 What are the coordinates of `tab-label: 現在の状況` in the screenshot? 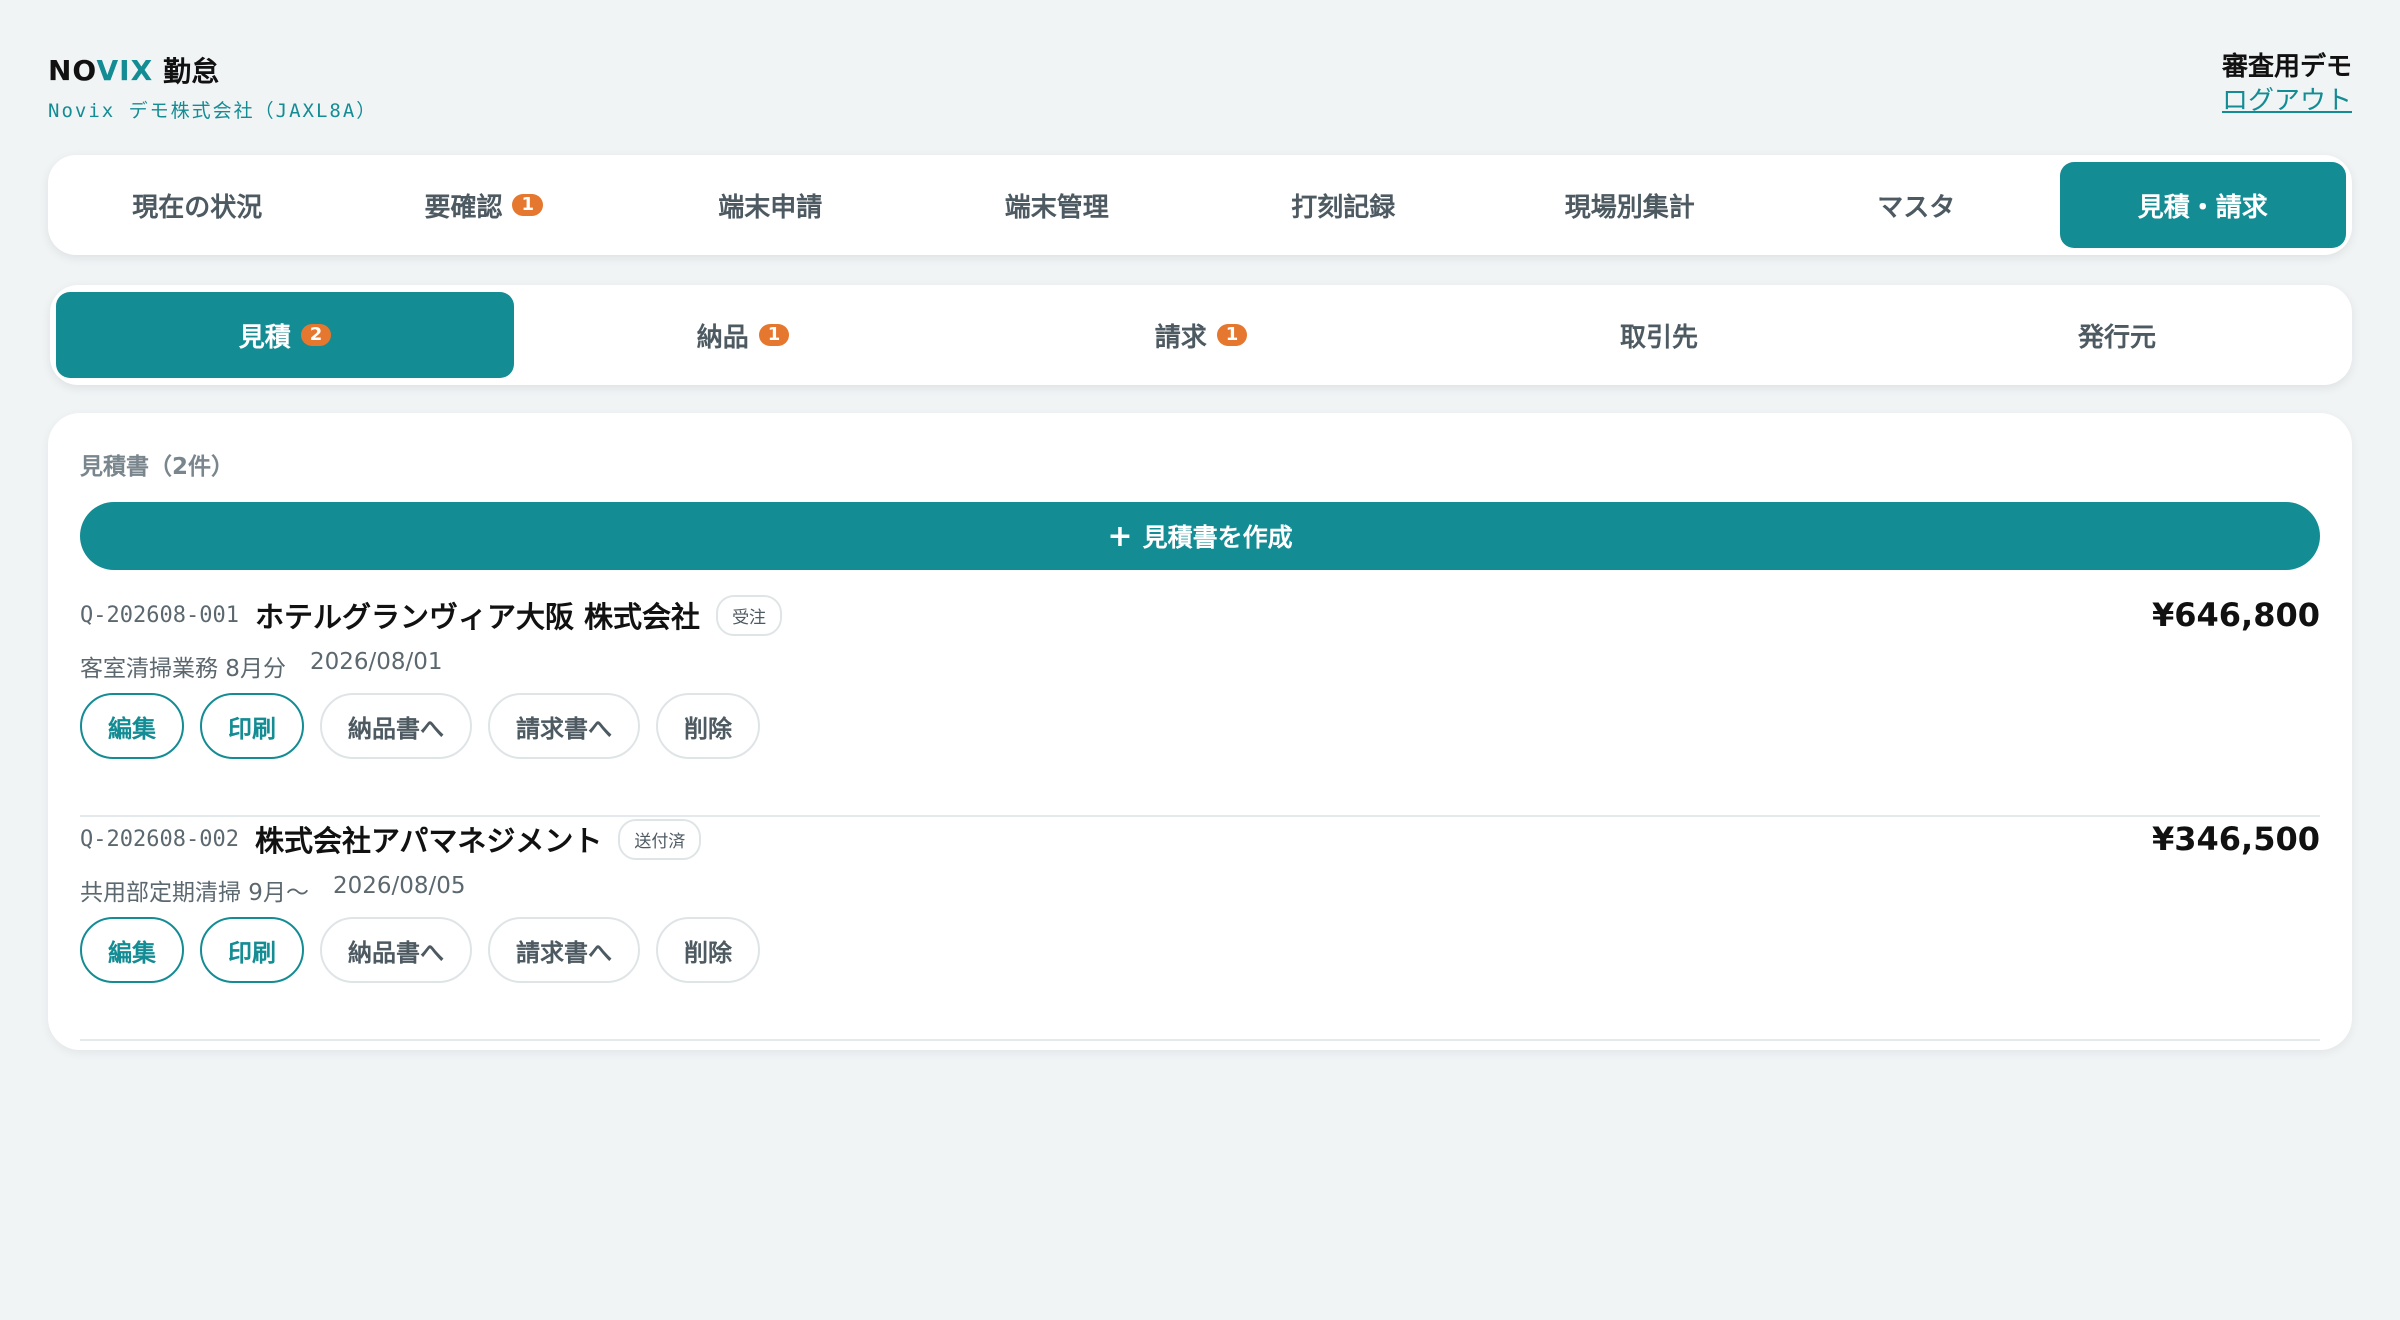 It's located at (197, 207).